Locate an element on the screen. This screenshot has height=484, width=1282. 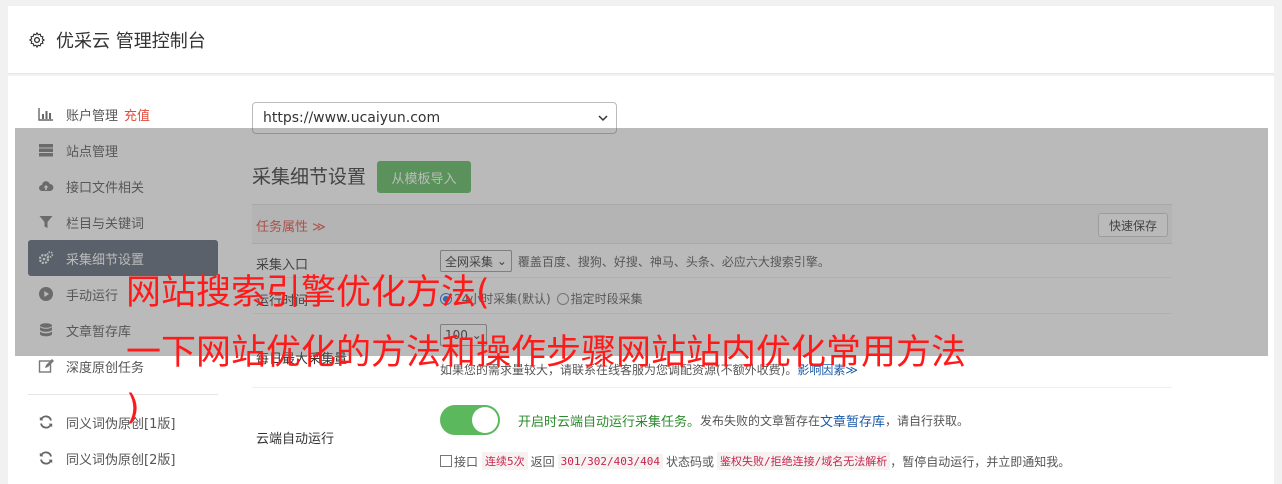
sidebar-item-synonym-v1: 同义词伪原创[1版] is located at coordinates (123, 422).